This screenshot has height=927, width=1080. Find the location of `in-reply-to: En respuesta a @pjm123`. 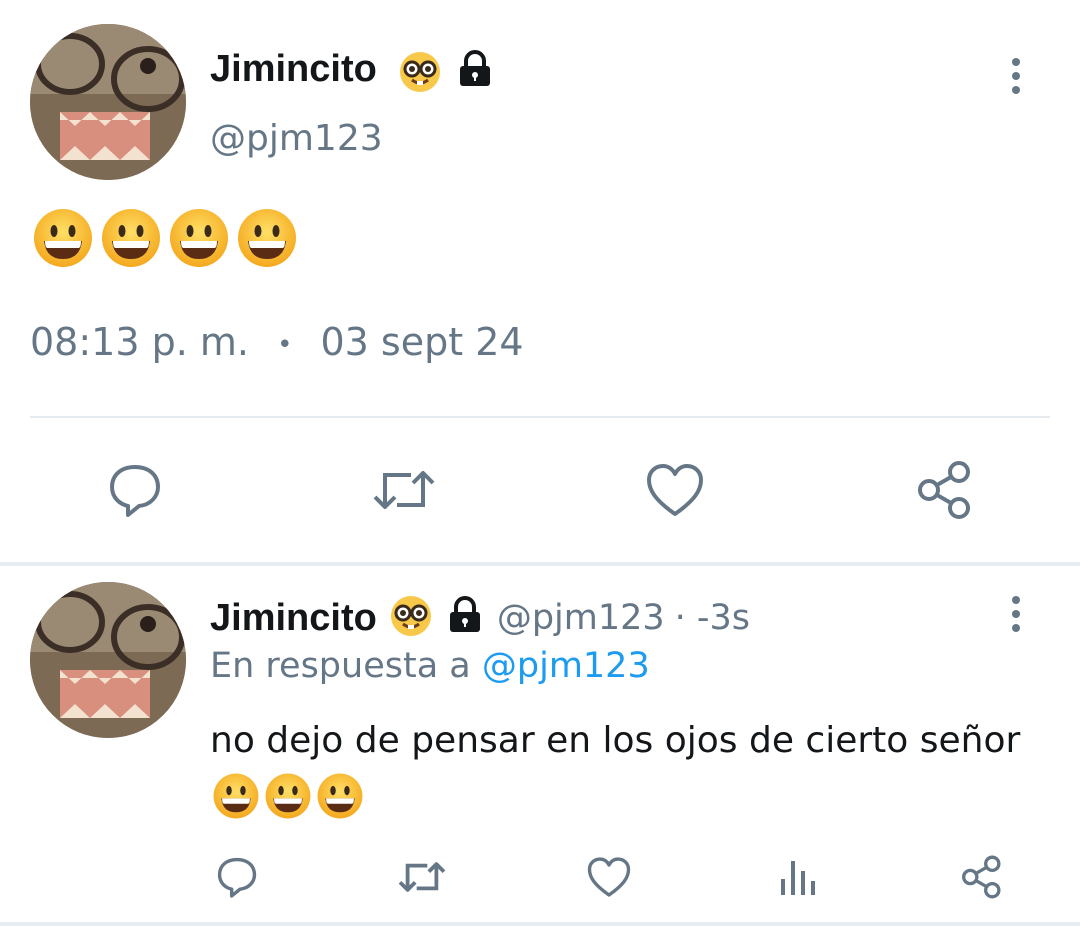

in-reply-to: En respuesta a @pjm123 is located at coordinates (430, 666).